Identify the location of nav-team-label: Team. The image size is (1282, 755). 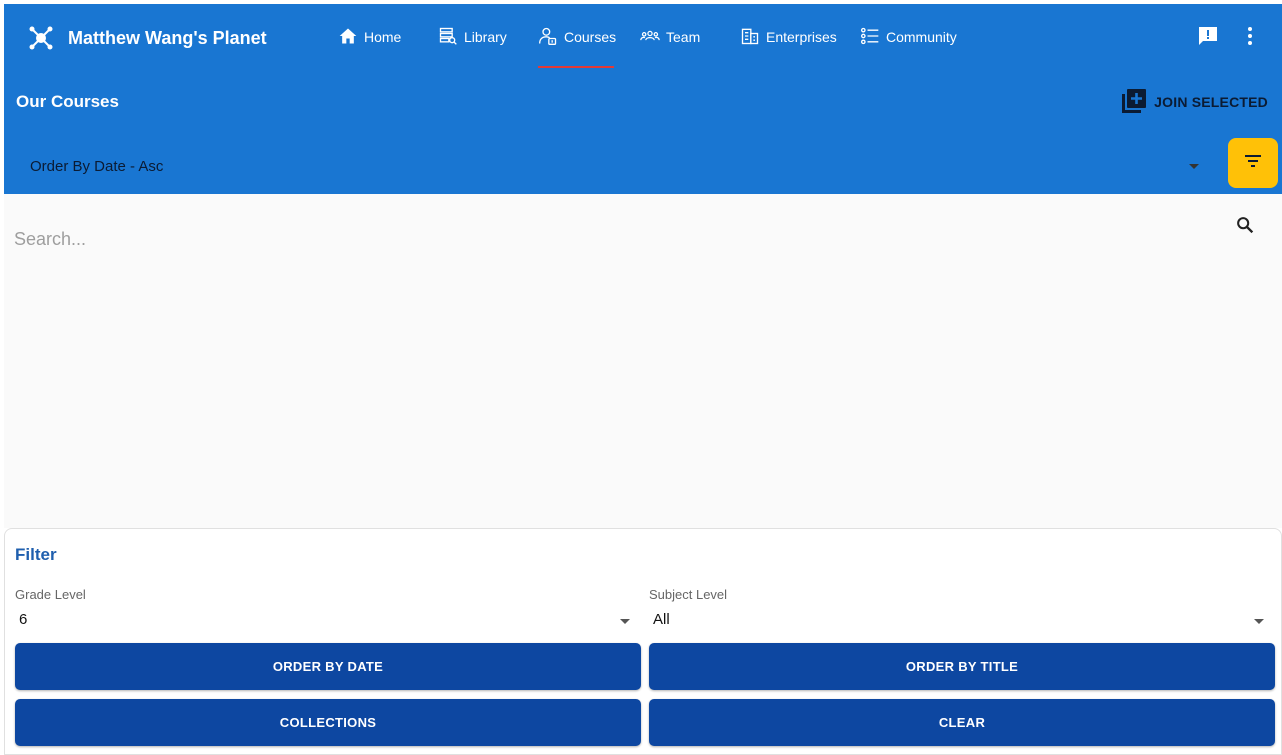
(683, 37).